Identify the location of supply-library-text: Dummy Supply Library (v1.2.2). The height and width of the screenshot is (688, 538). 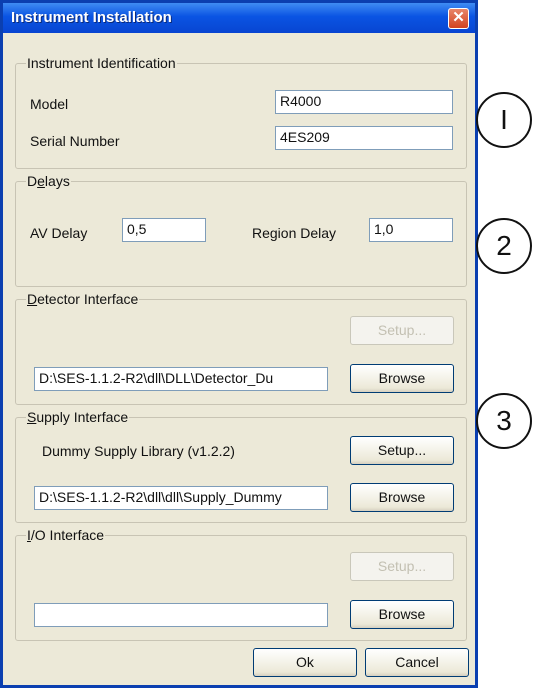
(138, 451).